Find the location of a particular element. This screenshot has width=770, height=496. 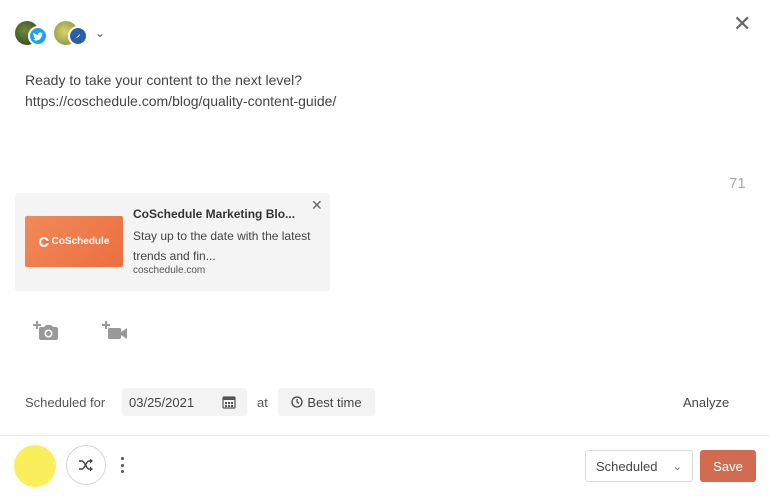

coschedule-logo-icon is located at coordinates (43, 241).